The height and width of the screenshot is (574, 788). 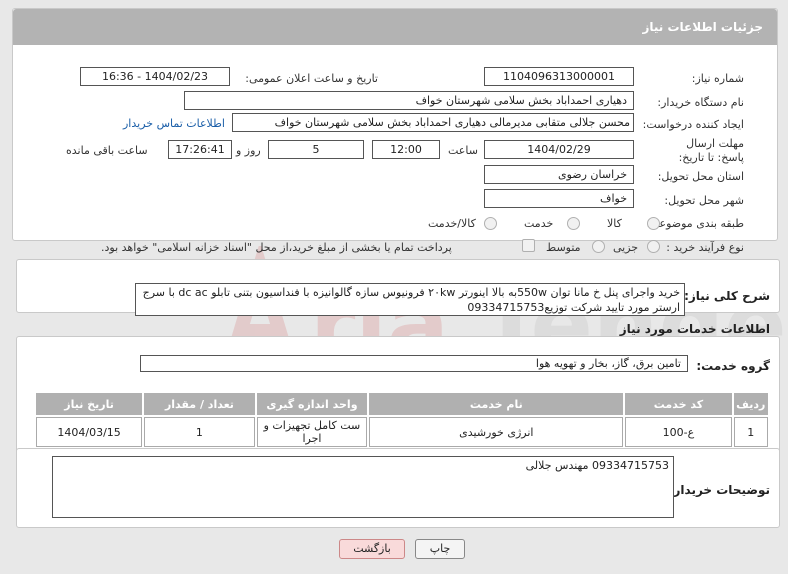 What do you see at coordinates (678, 432) in the screenshot?
I see `cell-service-code: ع-100` at bounding box center [678, 432].